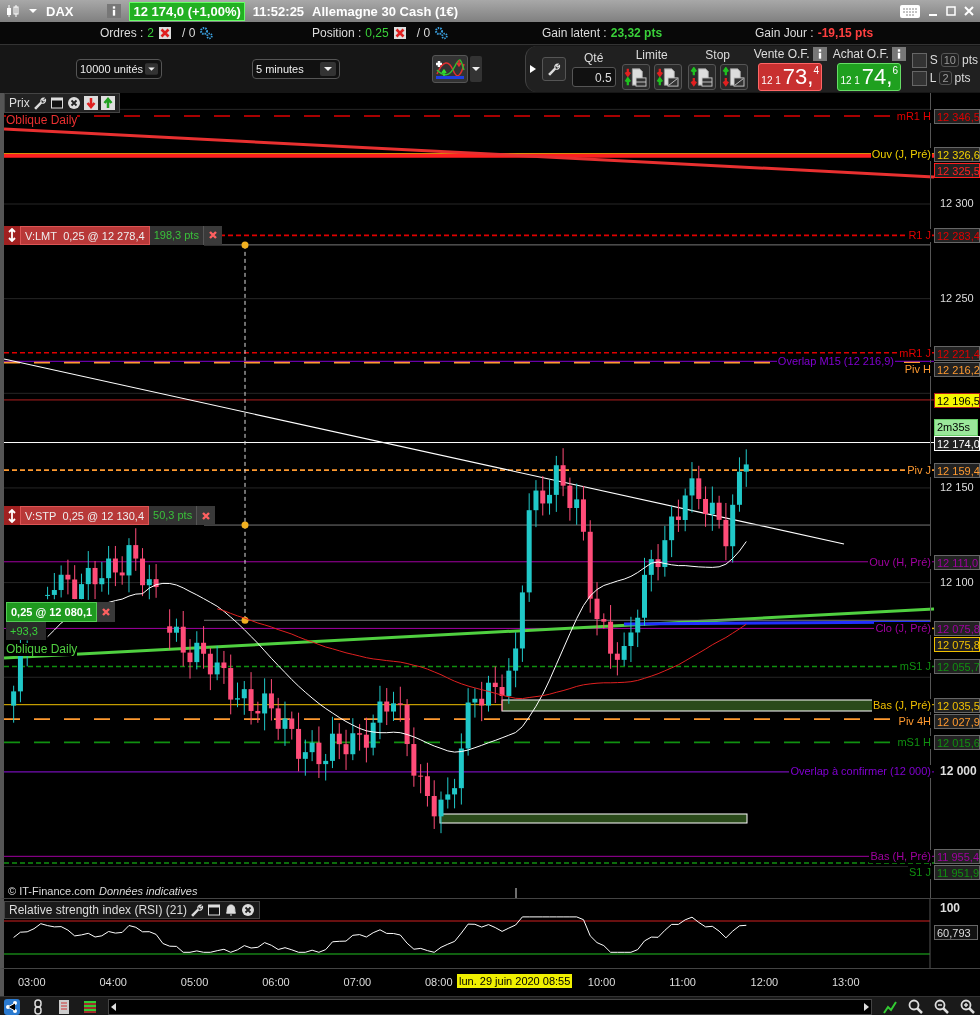  What do you see at coordinates (781, 54) in the screenshot?
I see `sell-label: Vente O.F.` at bounding box center [781, 54].